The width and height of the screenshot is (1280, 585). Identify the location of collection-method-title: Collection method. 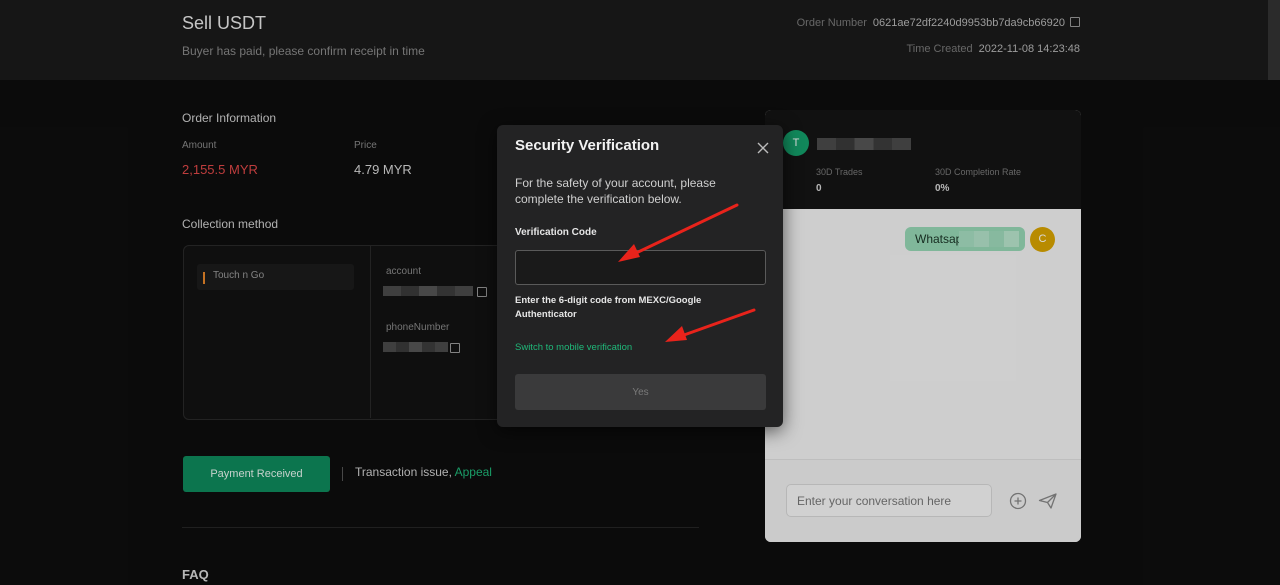
(230, 224).